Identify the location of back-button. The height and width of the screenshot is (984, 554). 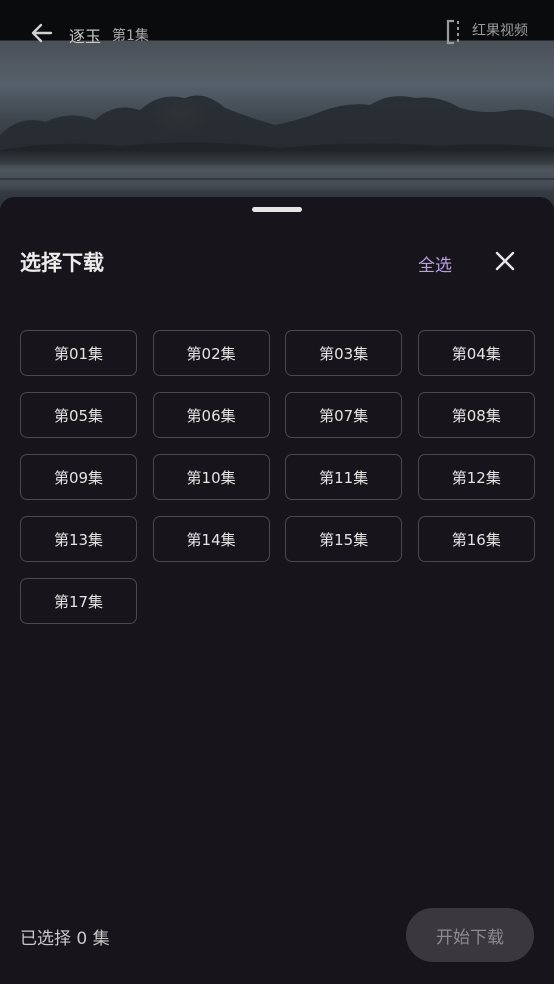
(42, 33).